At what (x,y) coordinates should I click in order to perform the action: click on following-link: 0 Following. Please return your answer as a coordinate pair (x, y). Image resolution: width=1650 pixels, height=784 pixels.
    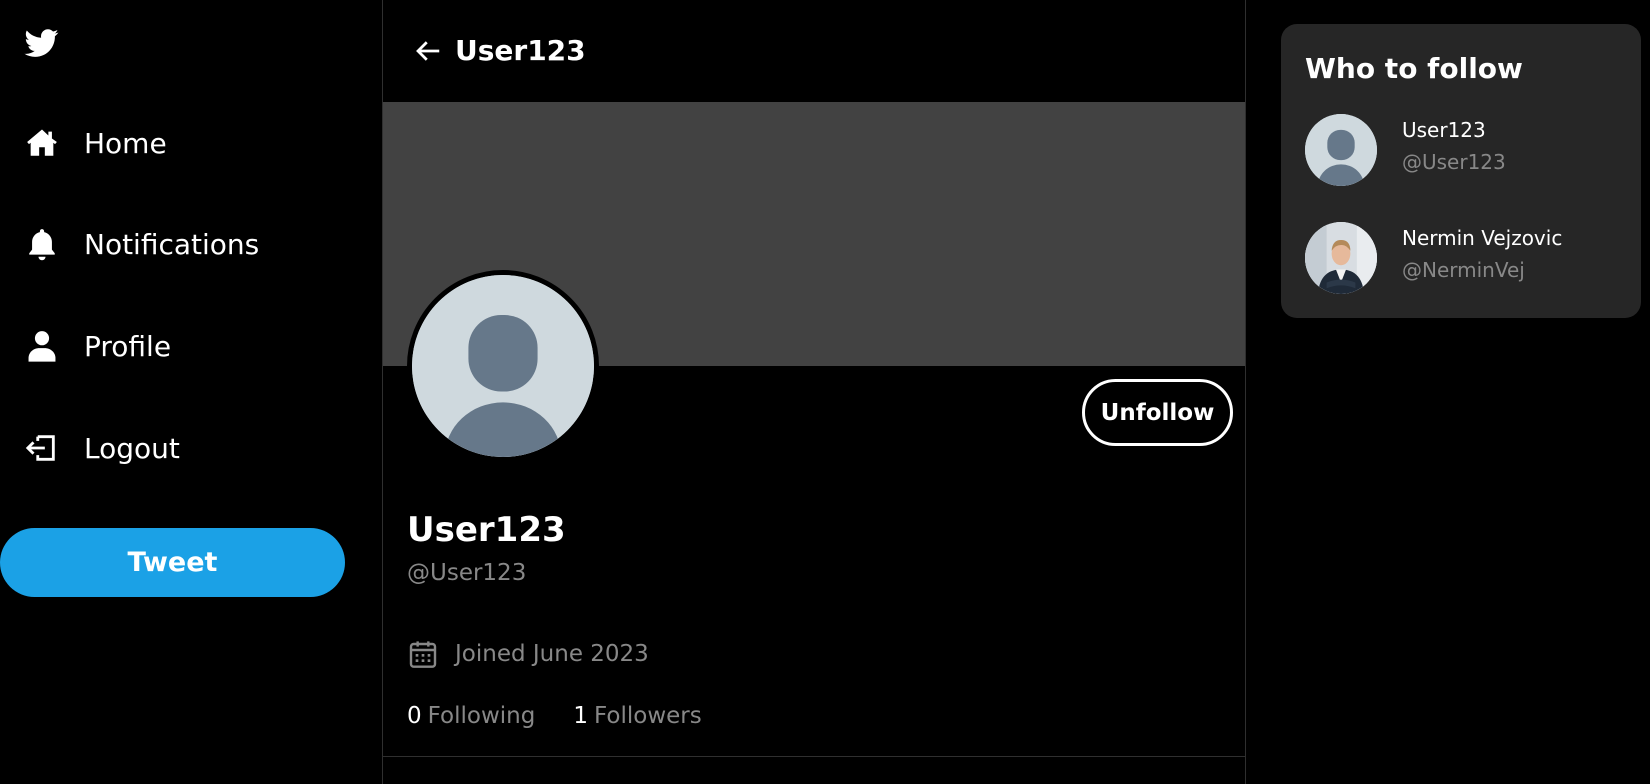
    Looking at the image, I should click on (471, 716).